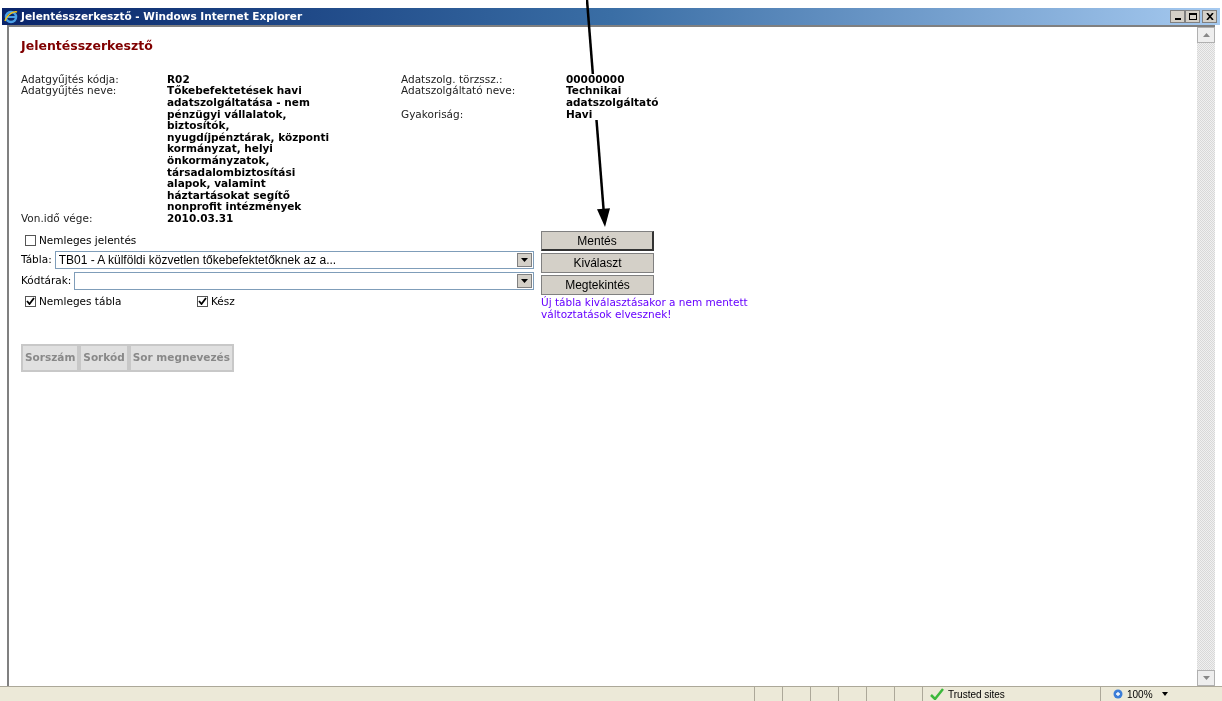 This screenshot has width=1222, height=701. I want to click on page-heading: Jelentésszerkesztő, so click(87, 46).